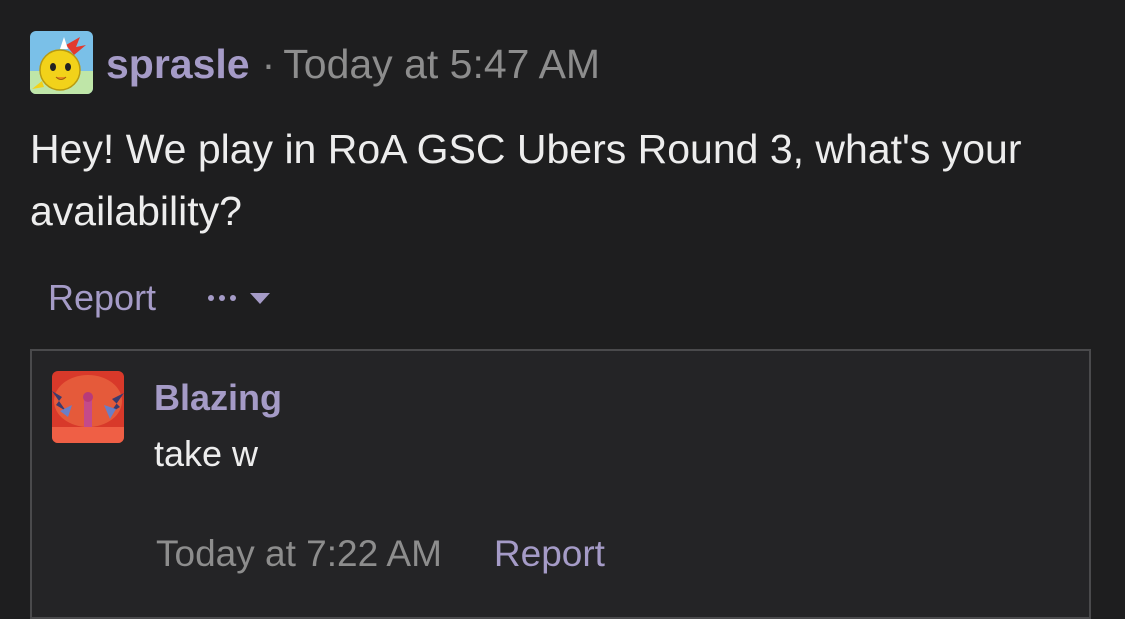 The height and width of the screenshot is (619, 1125). What do you see at coordinates (102, 298) in the screenshot?
I see `report-link: Report` at bounding box center [102, 298].